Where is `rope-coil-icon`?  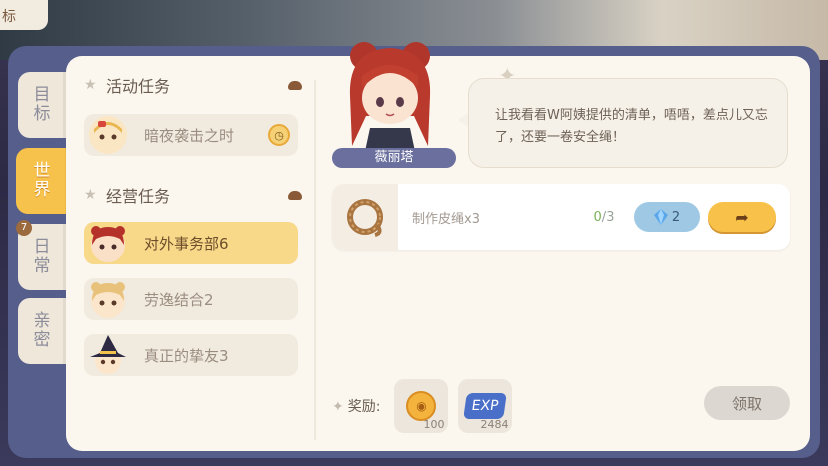 rope-coil-icon is located at coordinates (365, 217).